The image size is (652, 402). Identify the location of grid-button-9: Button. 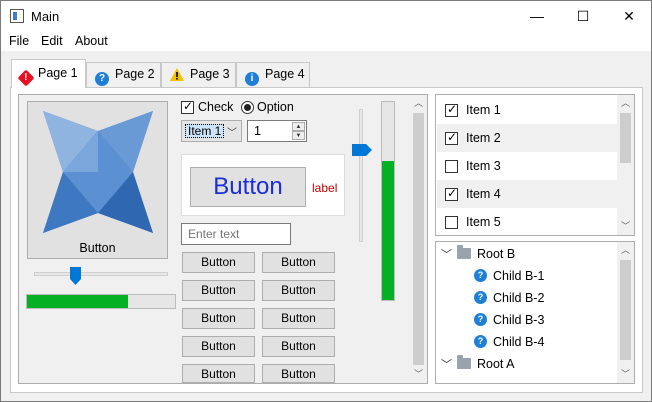
(218, 373).